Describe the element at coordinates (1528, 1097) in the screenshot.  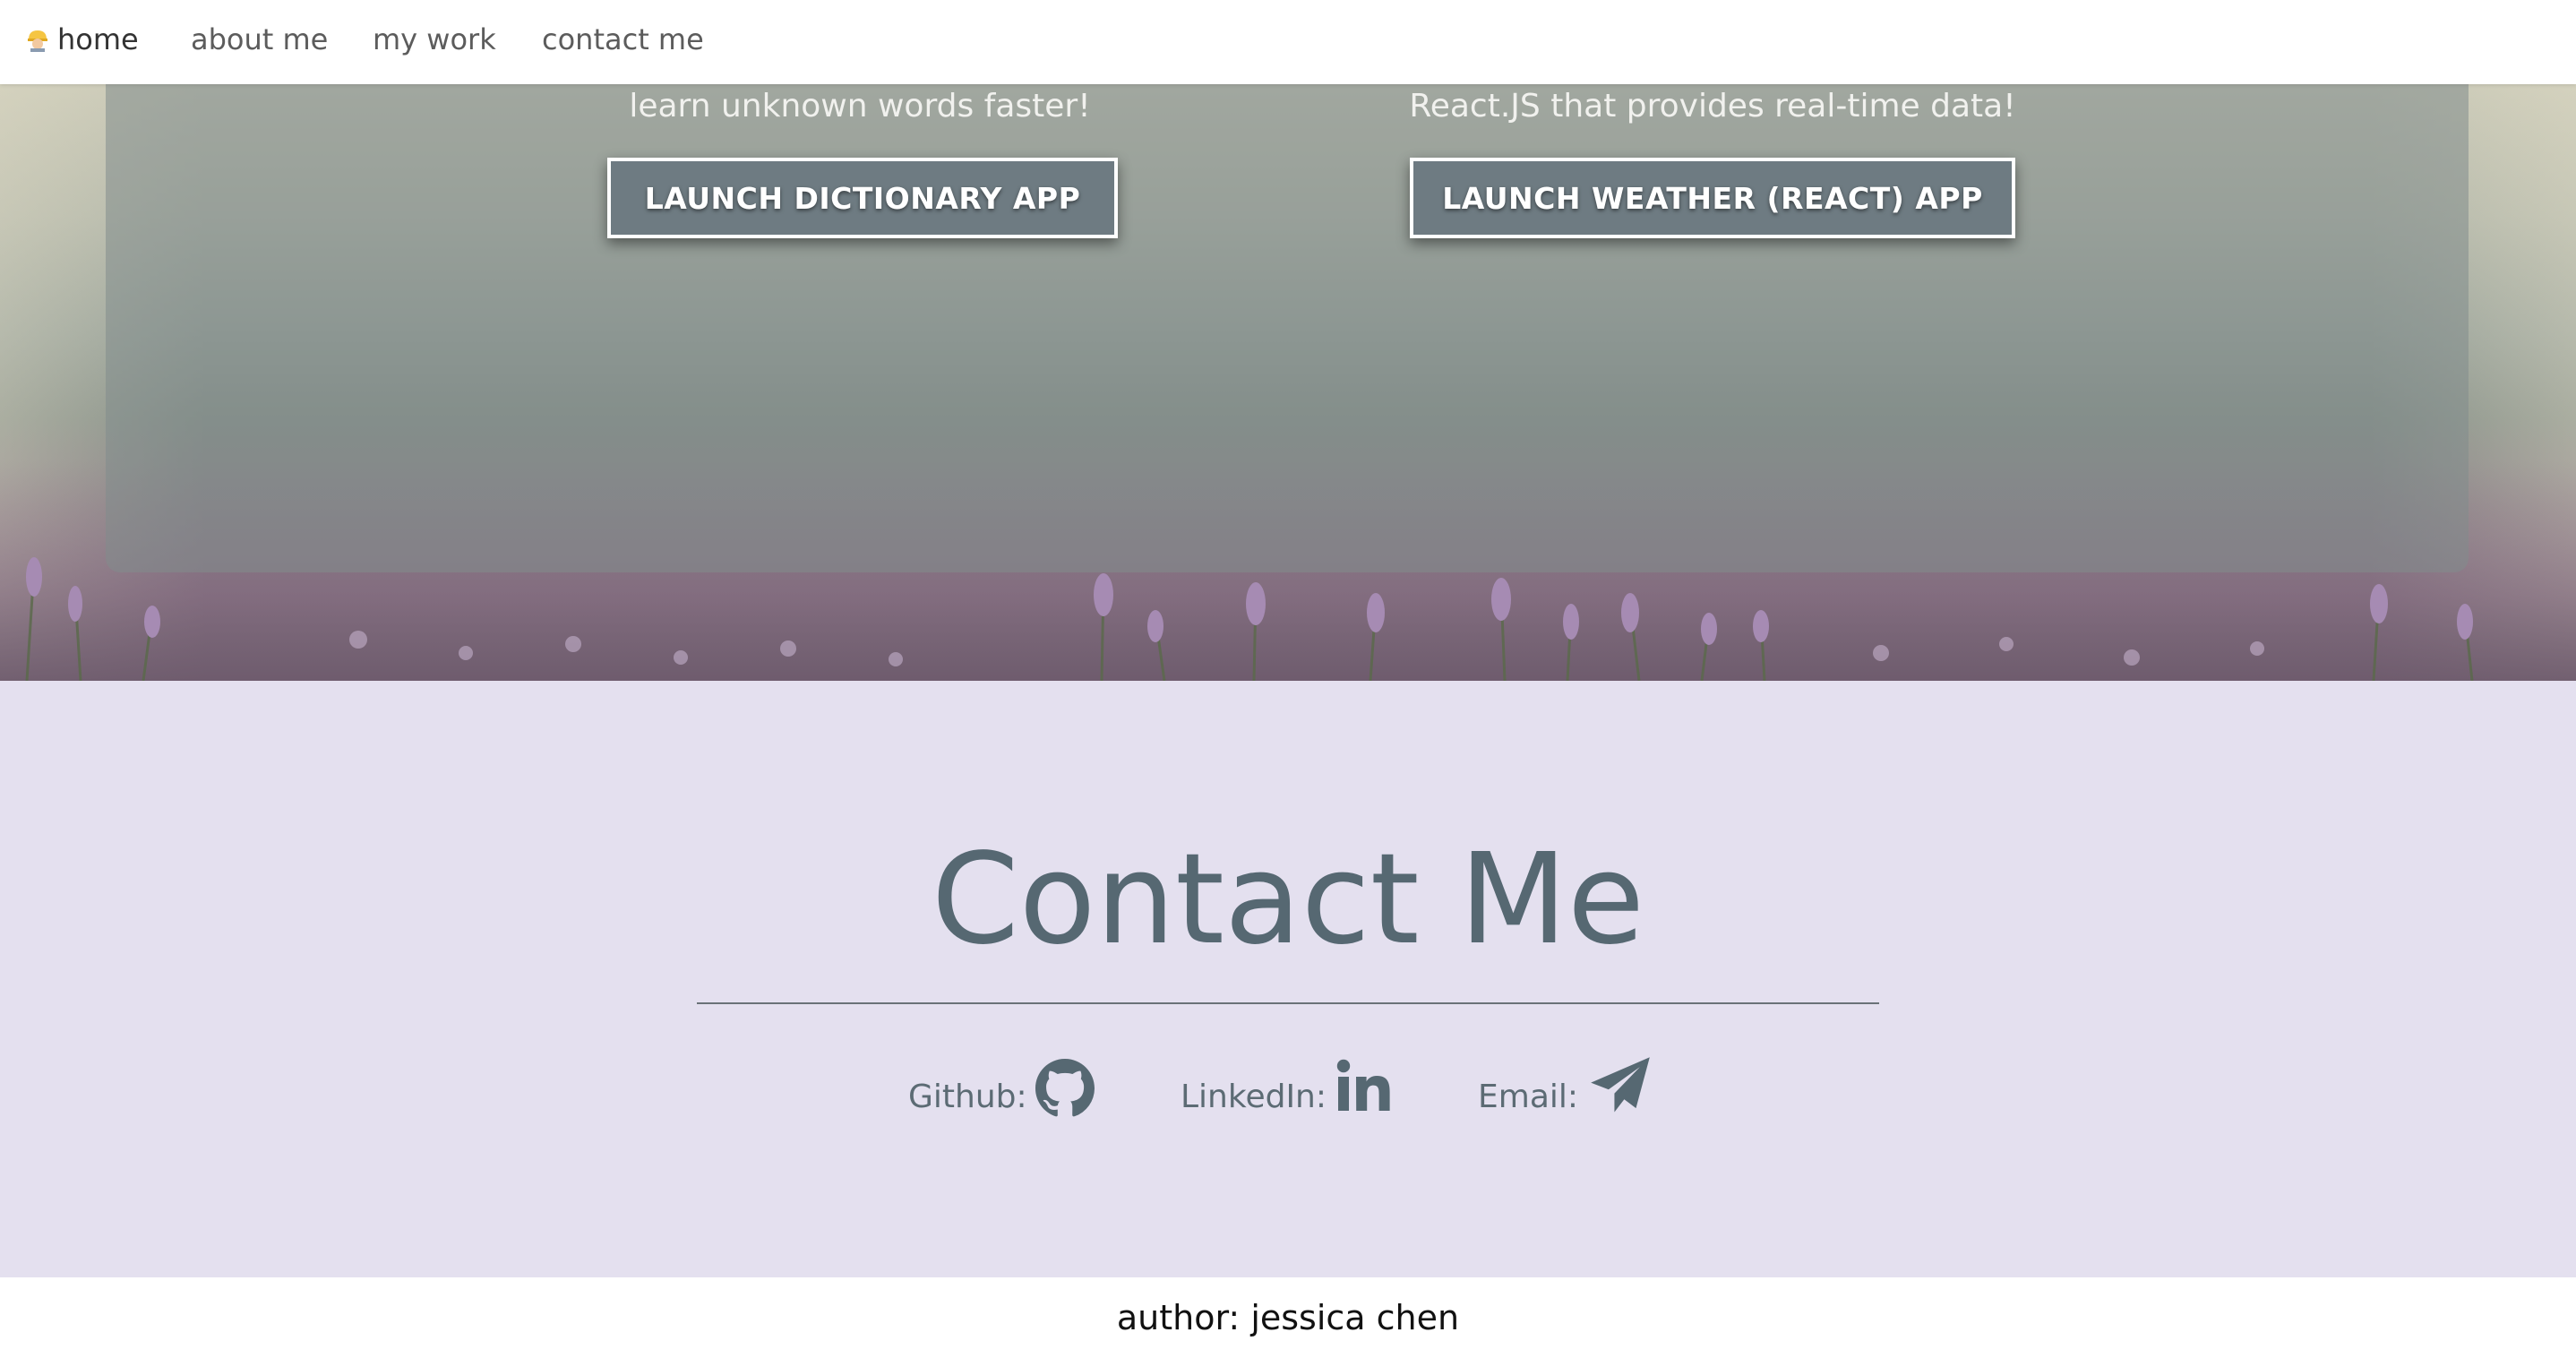
I see `email-label: Email:` at that location.